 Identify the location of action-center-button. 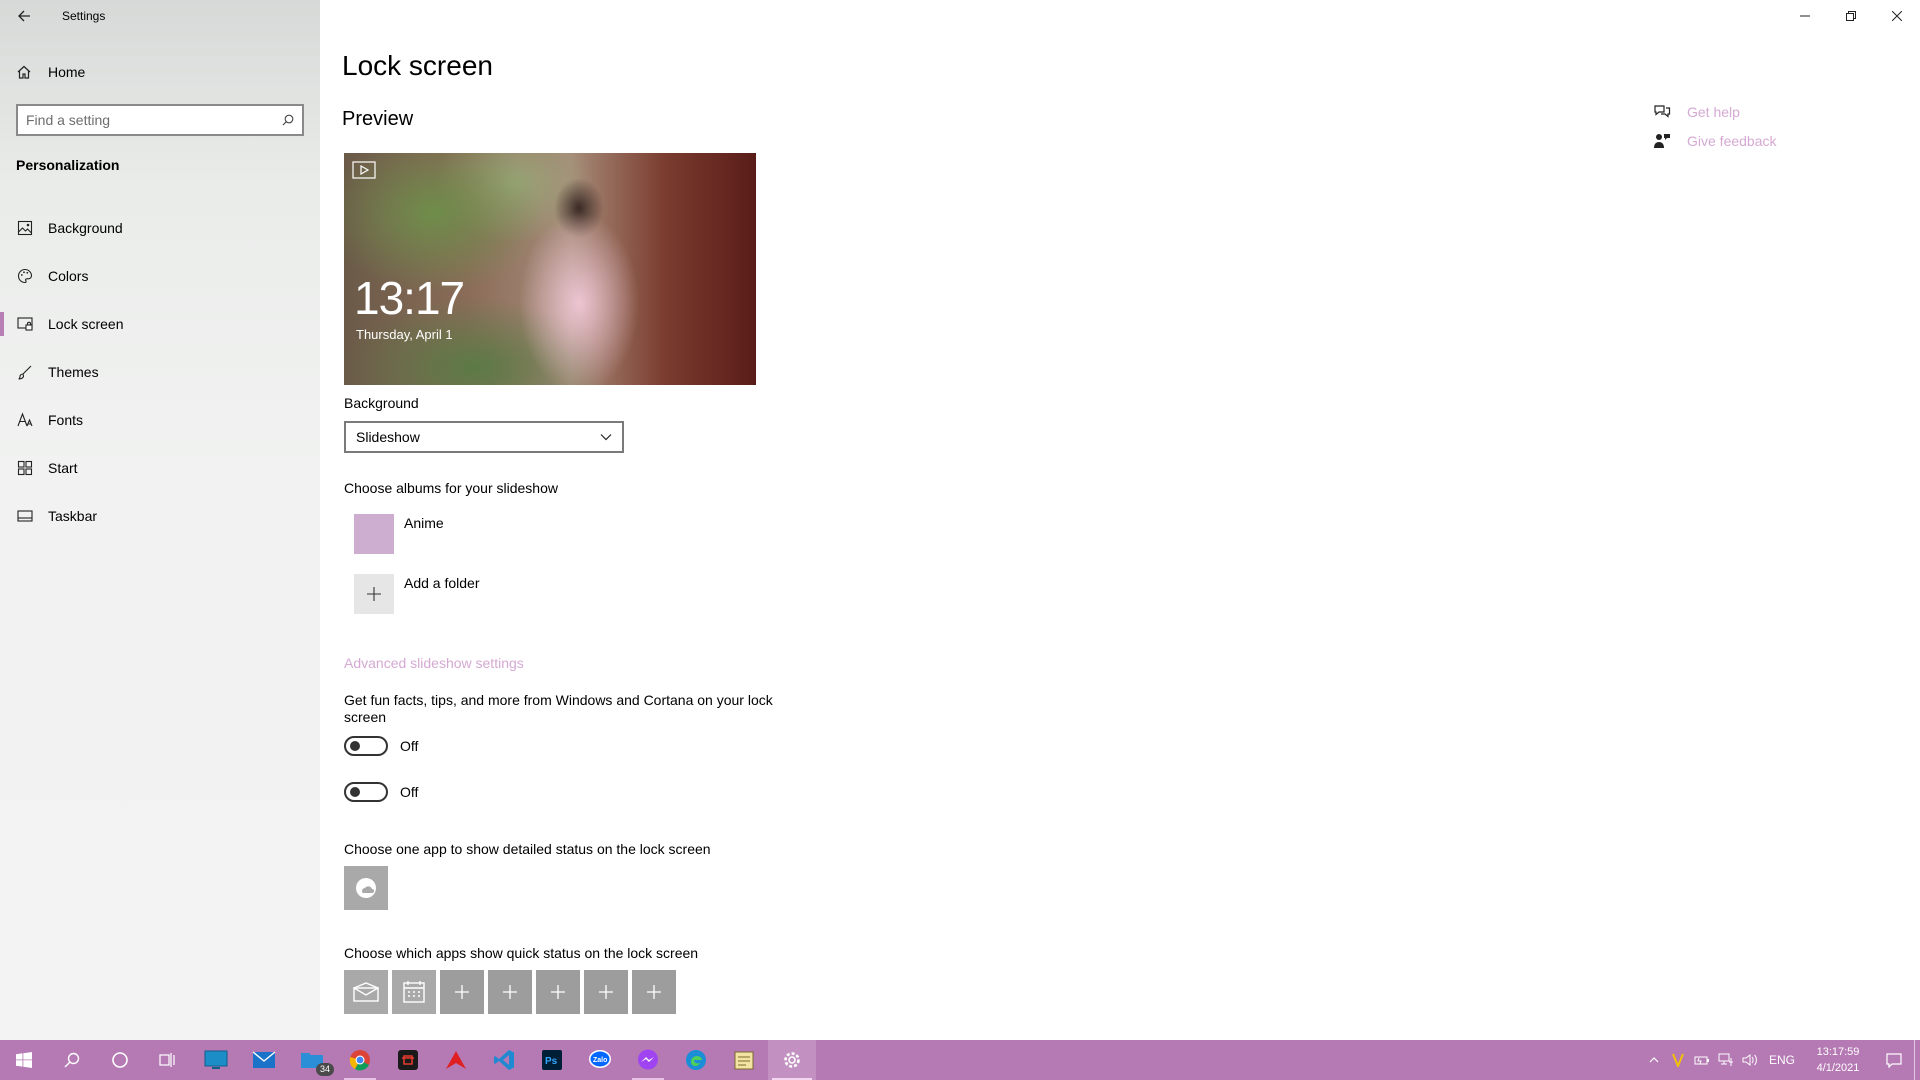
(1894, 1060).